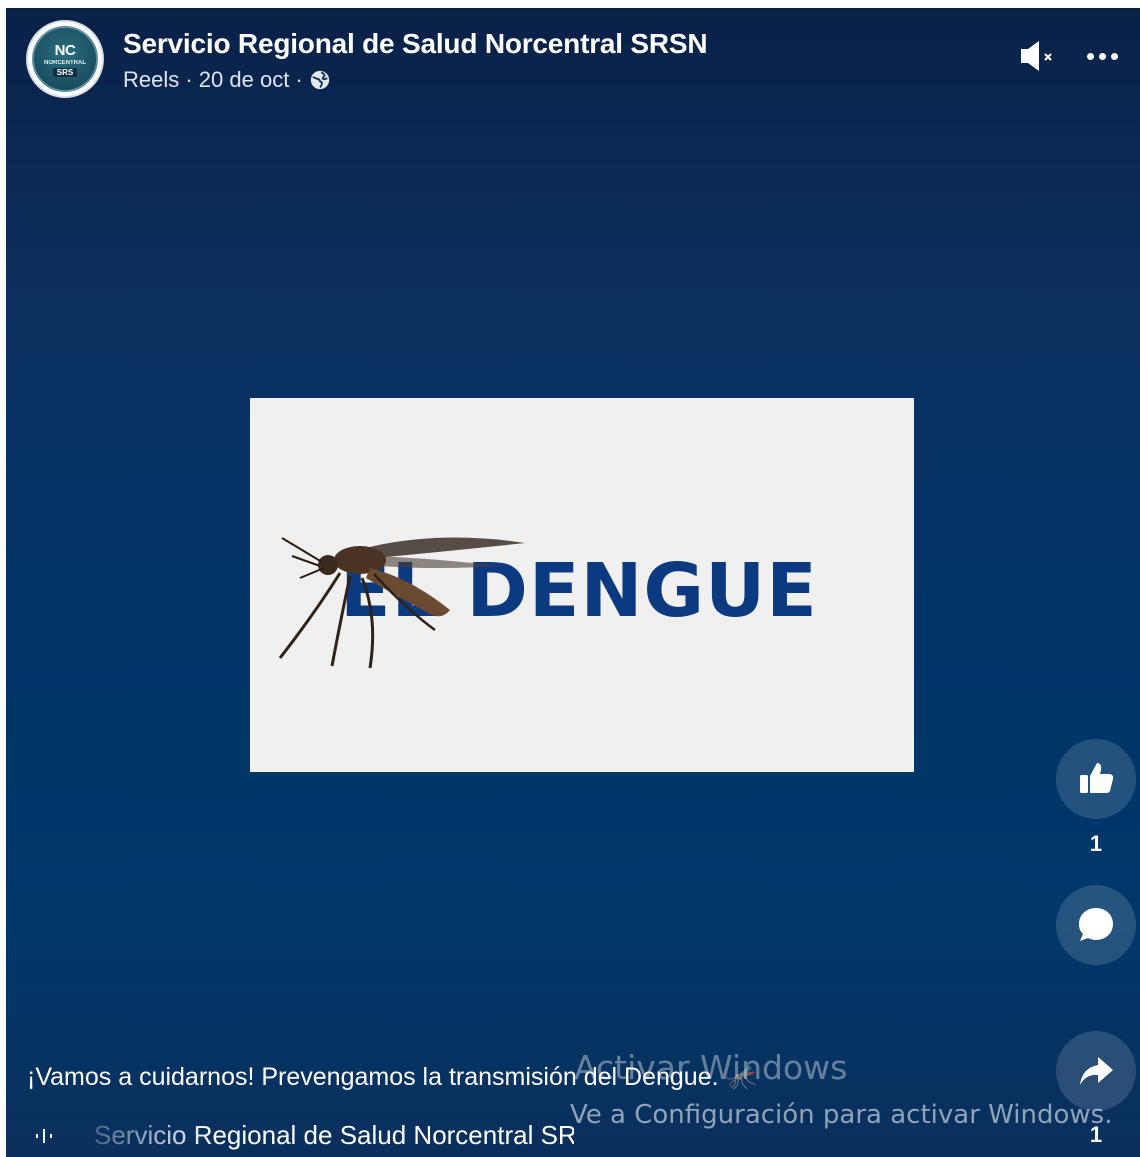  What do you see at coordinates (65, 62) in the screenshot?
I see `logo-sub-text: NORCENTRAL` at bounding box center [65, 62].